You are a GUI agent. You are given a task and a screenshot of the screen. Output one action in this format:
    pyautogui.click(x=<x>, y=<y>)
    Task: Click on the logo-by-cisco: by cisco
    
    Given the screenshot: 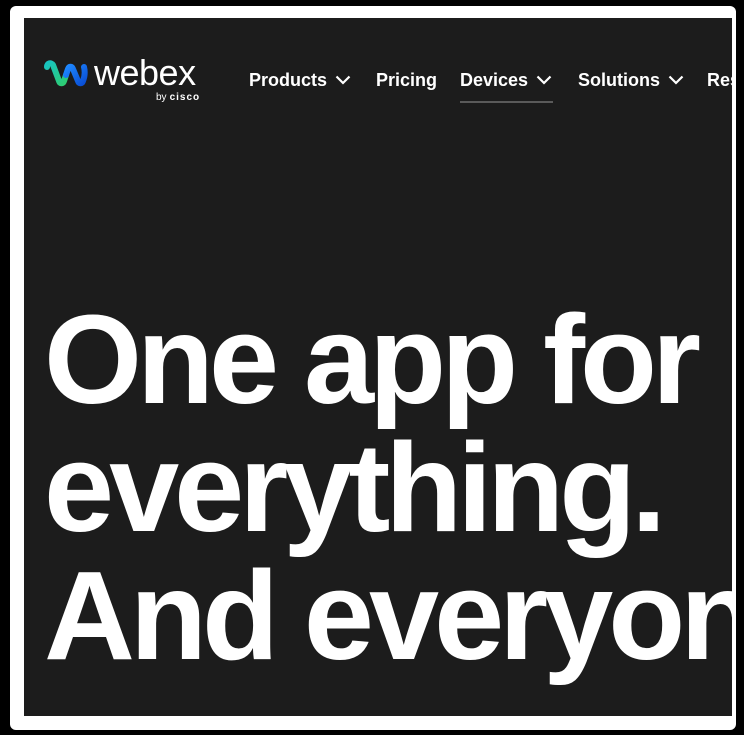 What is the action you would take?
    pyautogui.click(x=178, y=97)
    